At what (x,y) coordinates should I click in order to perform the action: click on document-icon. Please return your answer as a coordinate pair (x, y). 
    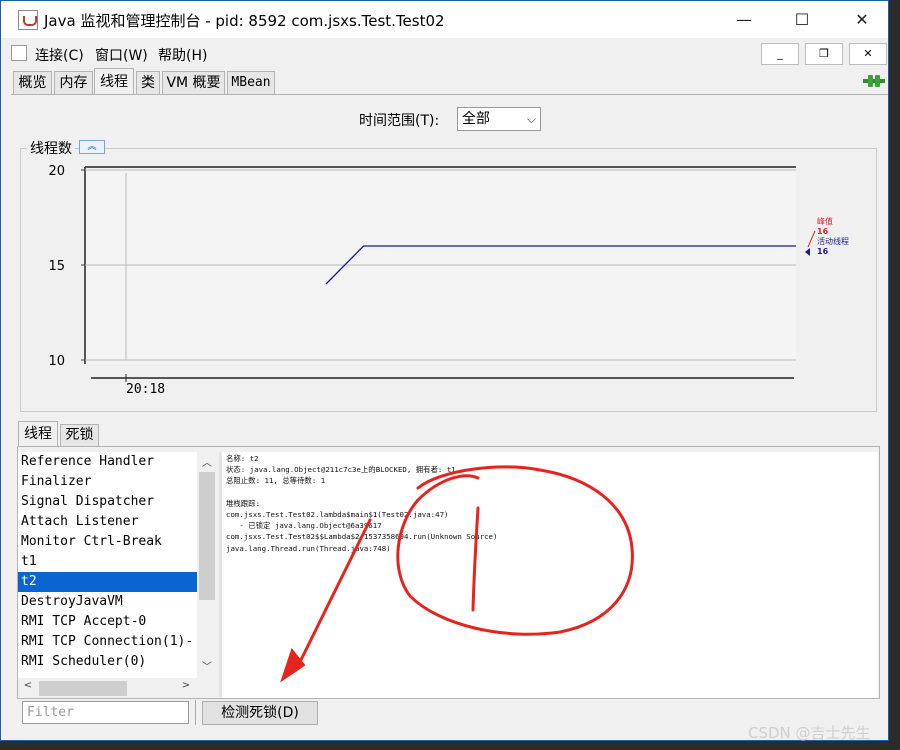
    Looking at the image, I should click on (19, 53).